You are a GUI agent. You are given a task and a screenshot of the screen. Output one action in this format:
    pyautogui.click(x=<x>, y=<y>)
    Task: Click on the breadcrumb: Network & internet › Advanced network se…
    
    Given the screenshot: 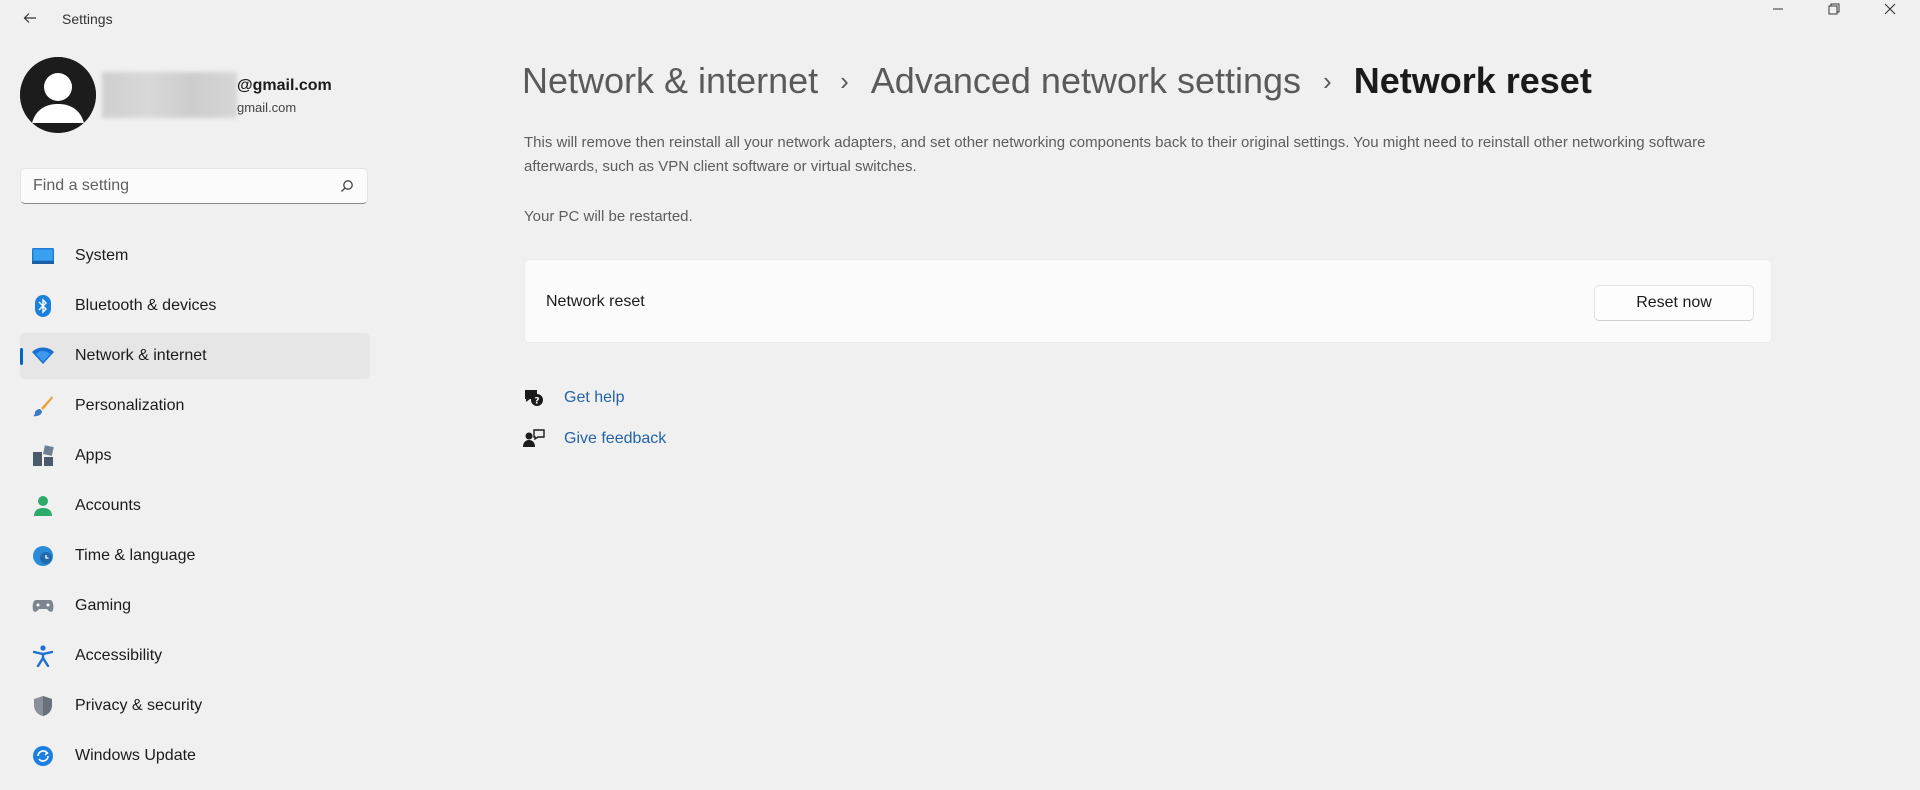 What is the action you would take?
    pyautogui.click(x=1057, y=81)
    